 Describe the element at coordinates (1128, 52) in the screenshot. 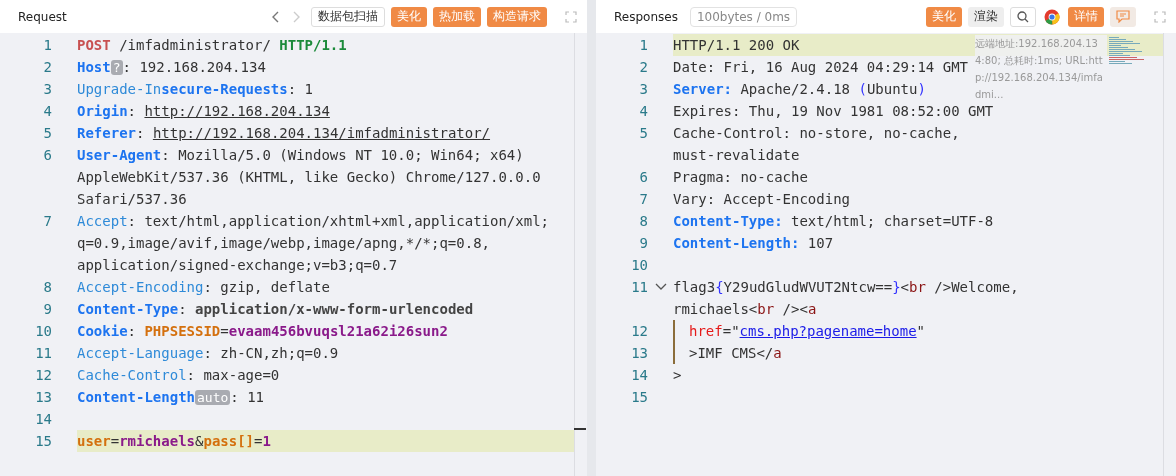

I see `minimap-drawing` at that location.